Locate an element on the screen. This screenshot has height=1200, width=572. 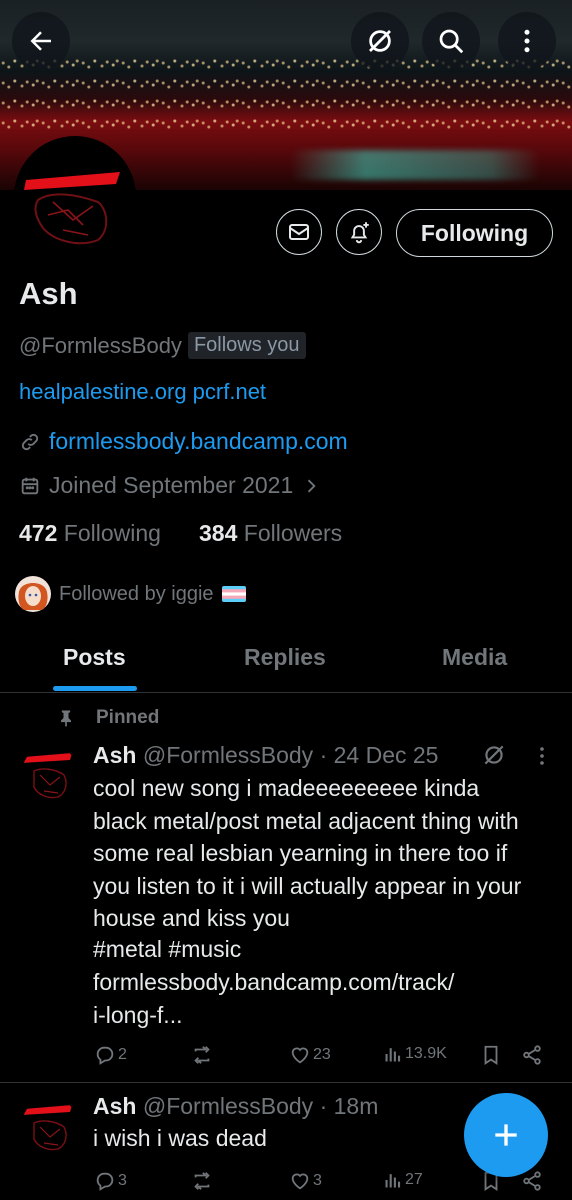
views-button: 13.9K is located at coordinates (415, 1054).